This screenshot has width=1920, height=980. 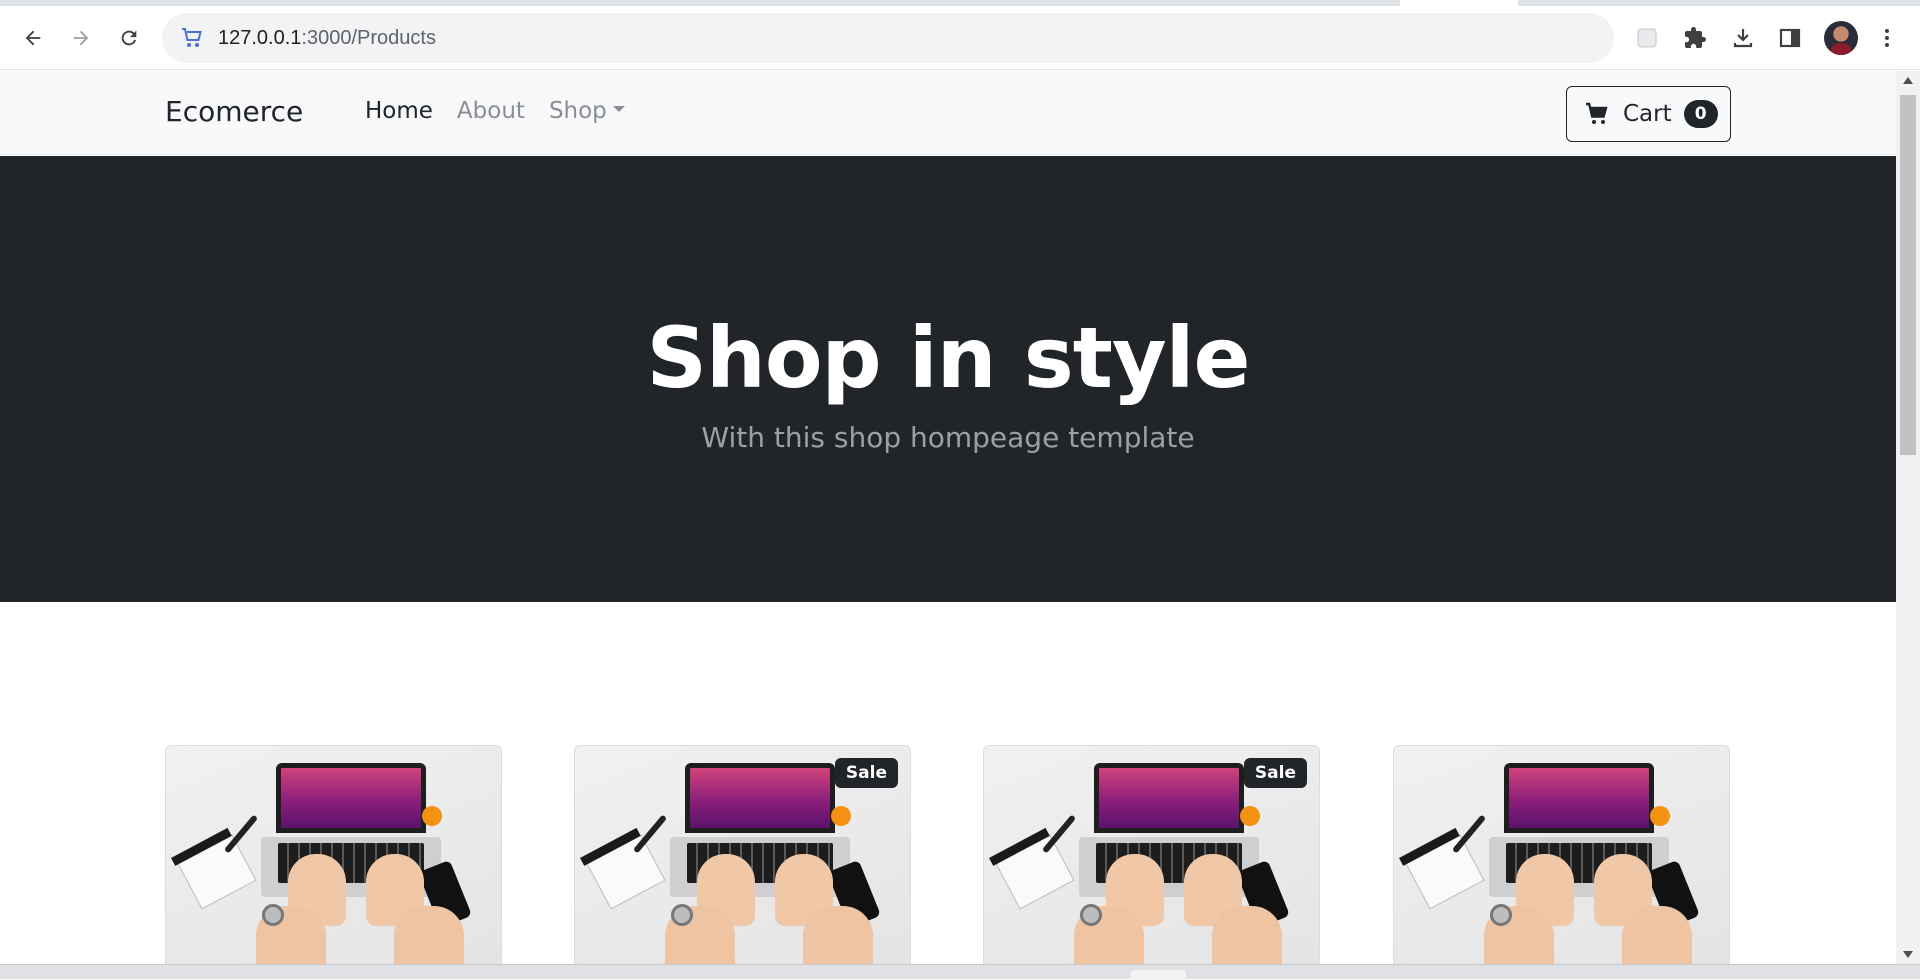 What do you see at coordinates (577, 111) in the screenshot?
I see `nav-shop-label: Shop` at bounding box center [577, 111].